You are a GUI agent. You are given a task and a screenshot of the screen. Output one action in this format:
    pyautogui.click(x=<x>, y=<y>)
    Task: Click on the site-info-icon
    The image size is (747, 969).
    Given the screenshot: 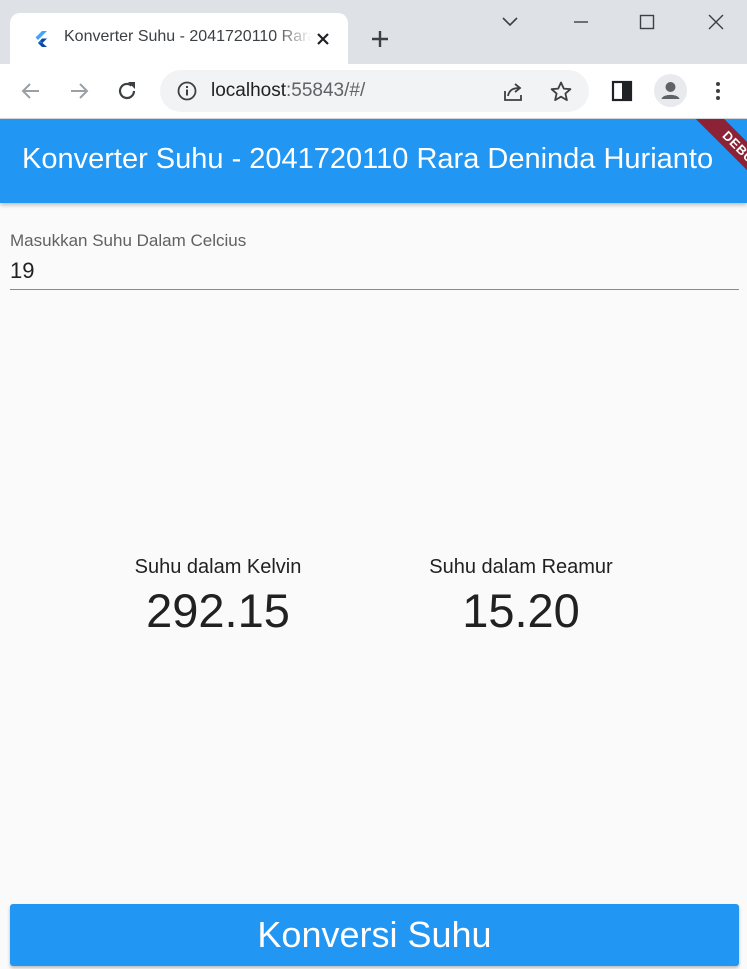 What is the action you would take?
    pyautogui.click(x=187, y=91)
    